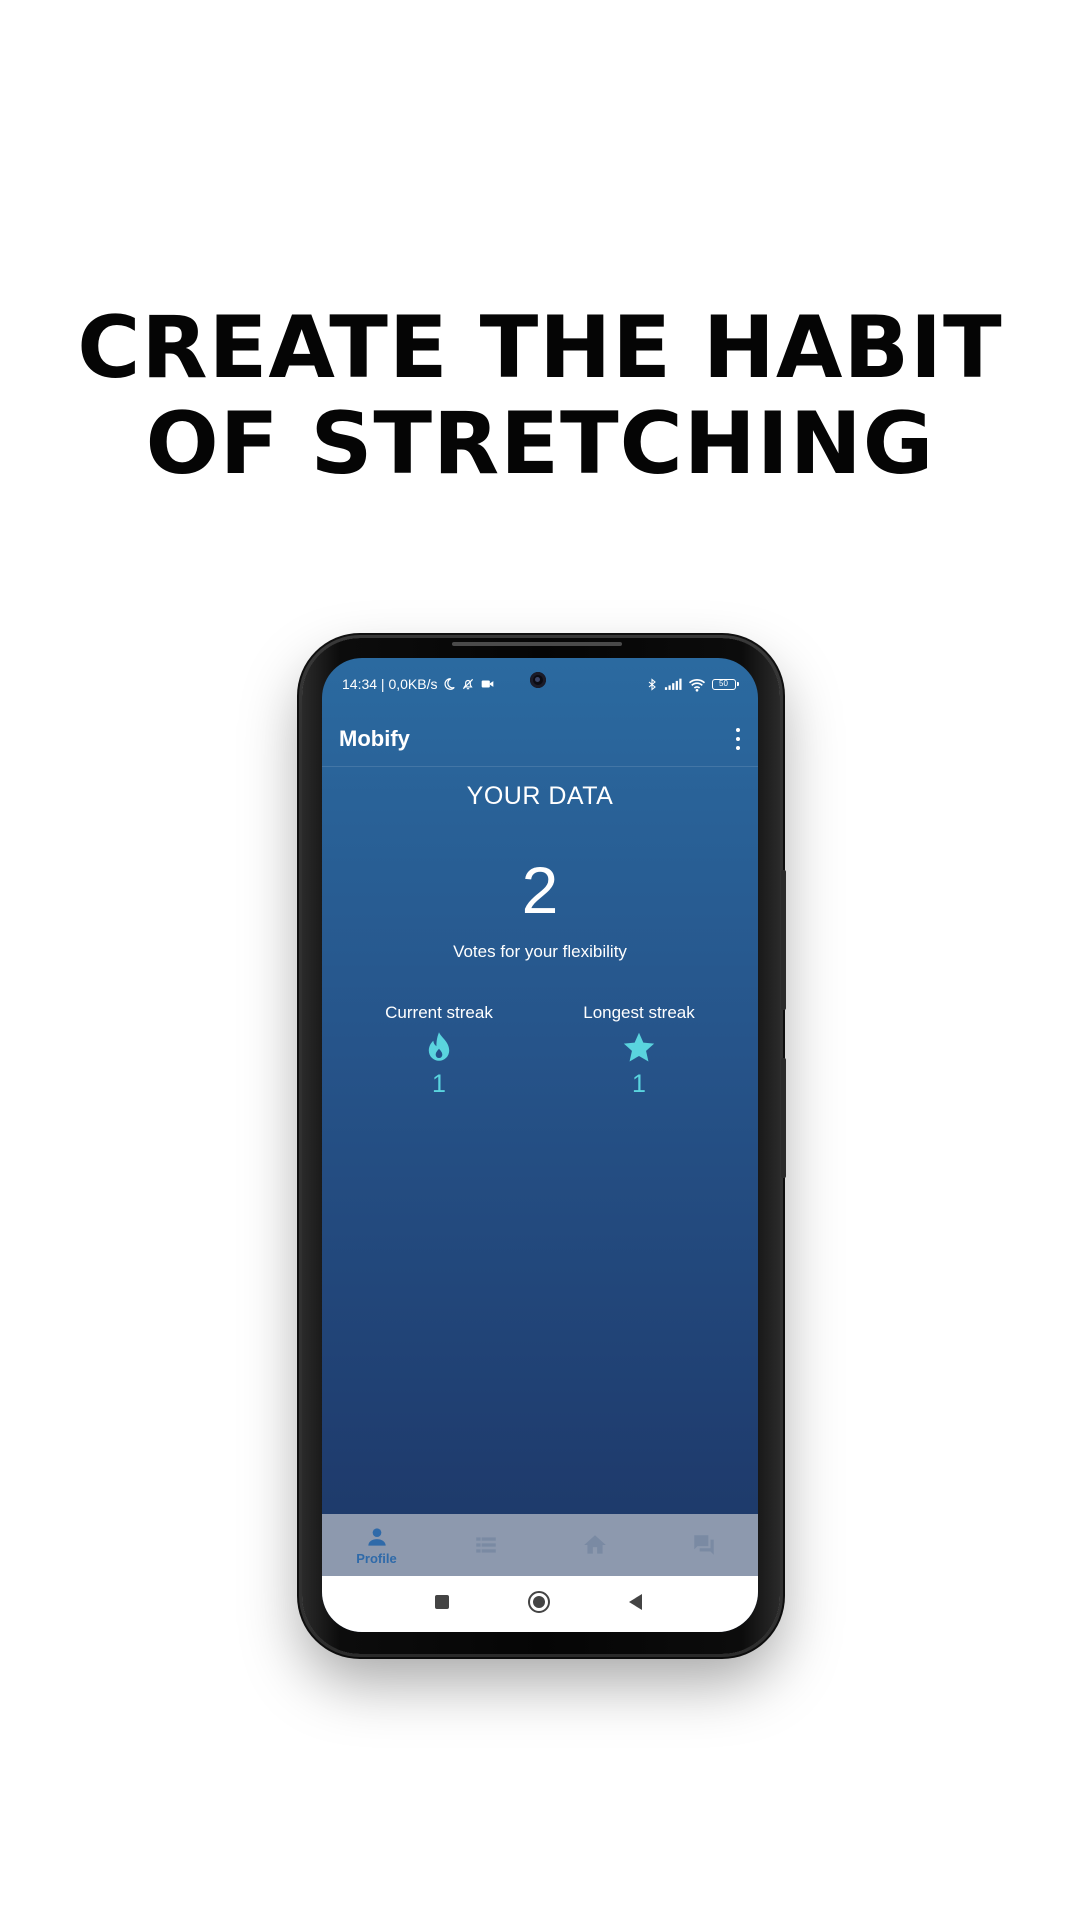 The height and width of the screenshot is (1920, 1080). I want to click on longest-streak-value: 1, so click(639, 1084).